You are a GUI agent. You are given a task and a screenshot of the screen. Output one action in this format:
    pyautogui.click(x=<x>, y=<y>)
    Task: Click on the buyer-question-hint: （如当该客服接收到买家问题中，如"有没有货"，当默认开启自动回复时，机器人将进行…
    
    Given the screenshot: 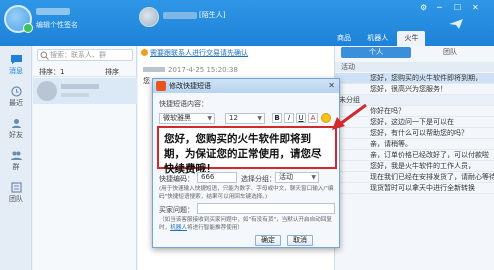 What is the action you would take?
    pyautogui.click(x=248, y=224)
    